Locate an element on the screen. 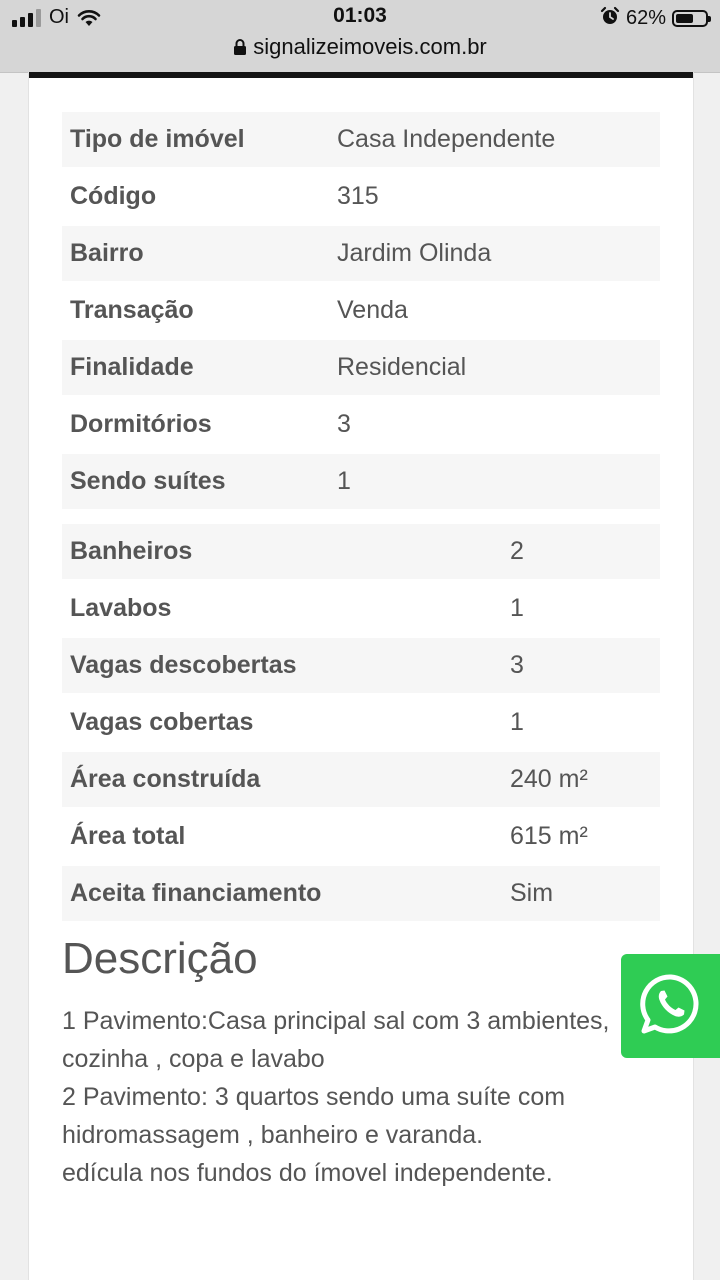 The width and height of the screenshot is (720, 1280). property-label: Vagas cobertas is located at coordinates (282, 723).